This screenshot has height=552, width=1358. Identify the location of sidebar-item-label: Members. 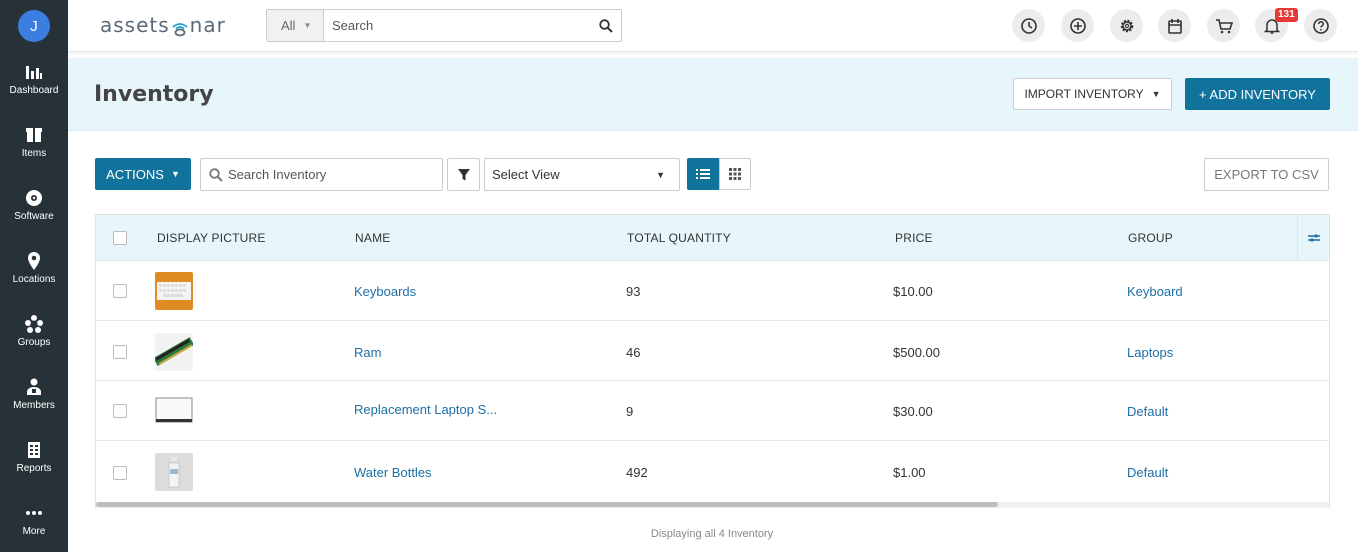
(34, 405).